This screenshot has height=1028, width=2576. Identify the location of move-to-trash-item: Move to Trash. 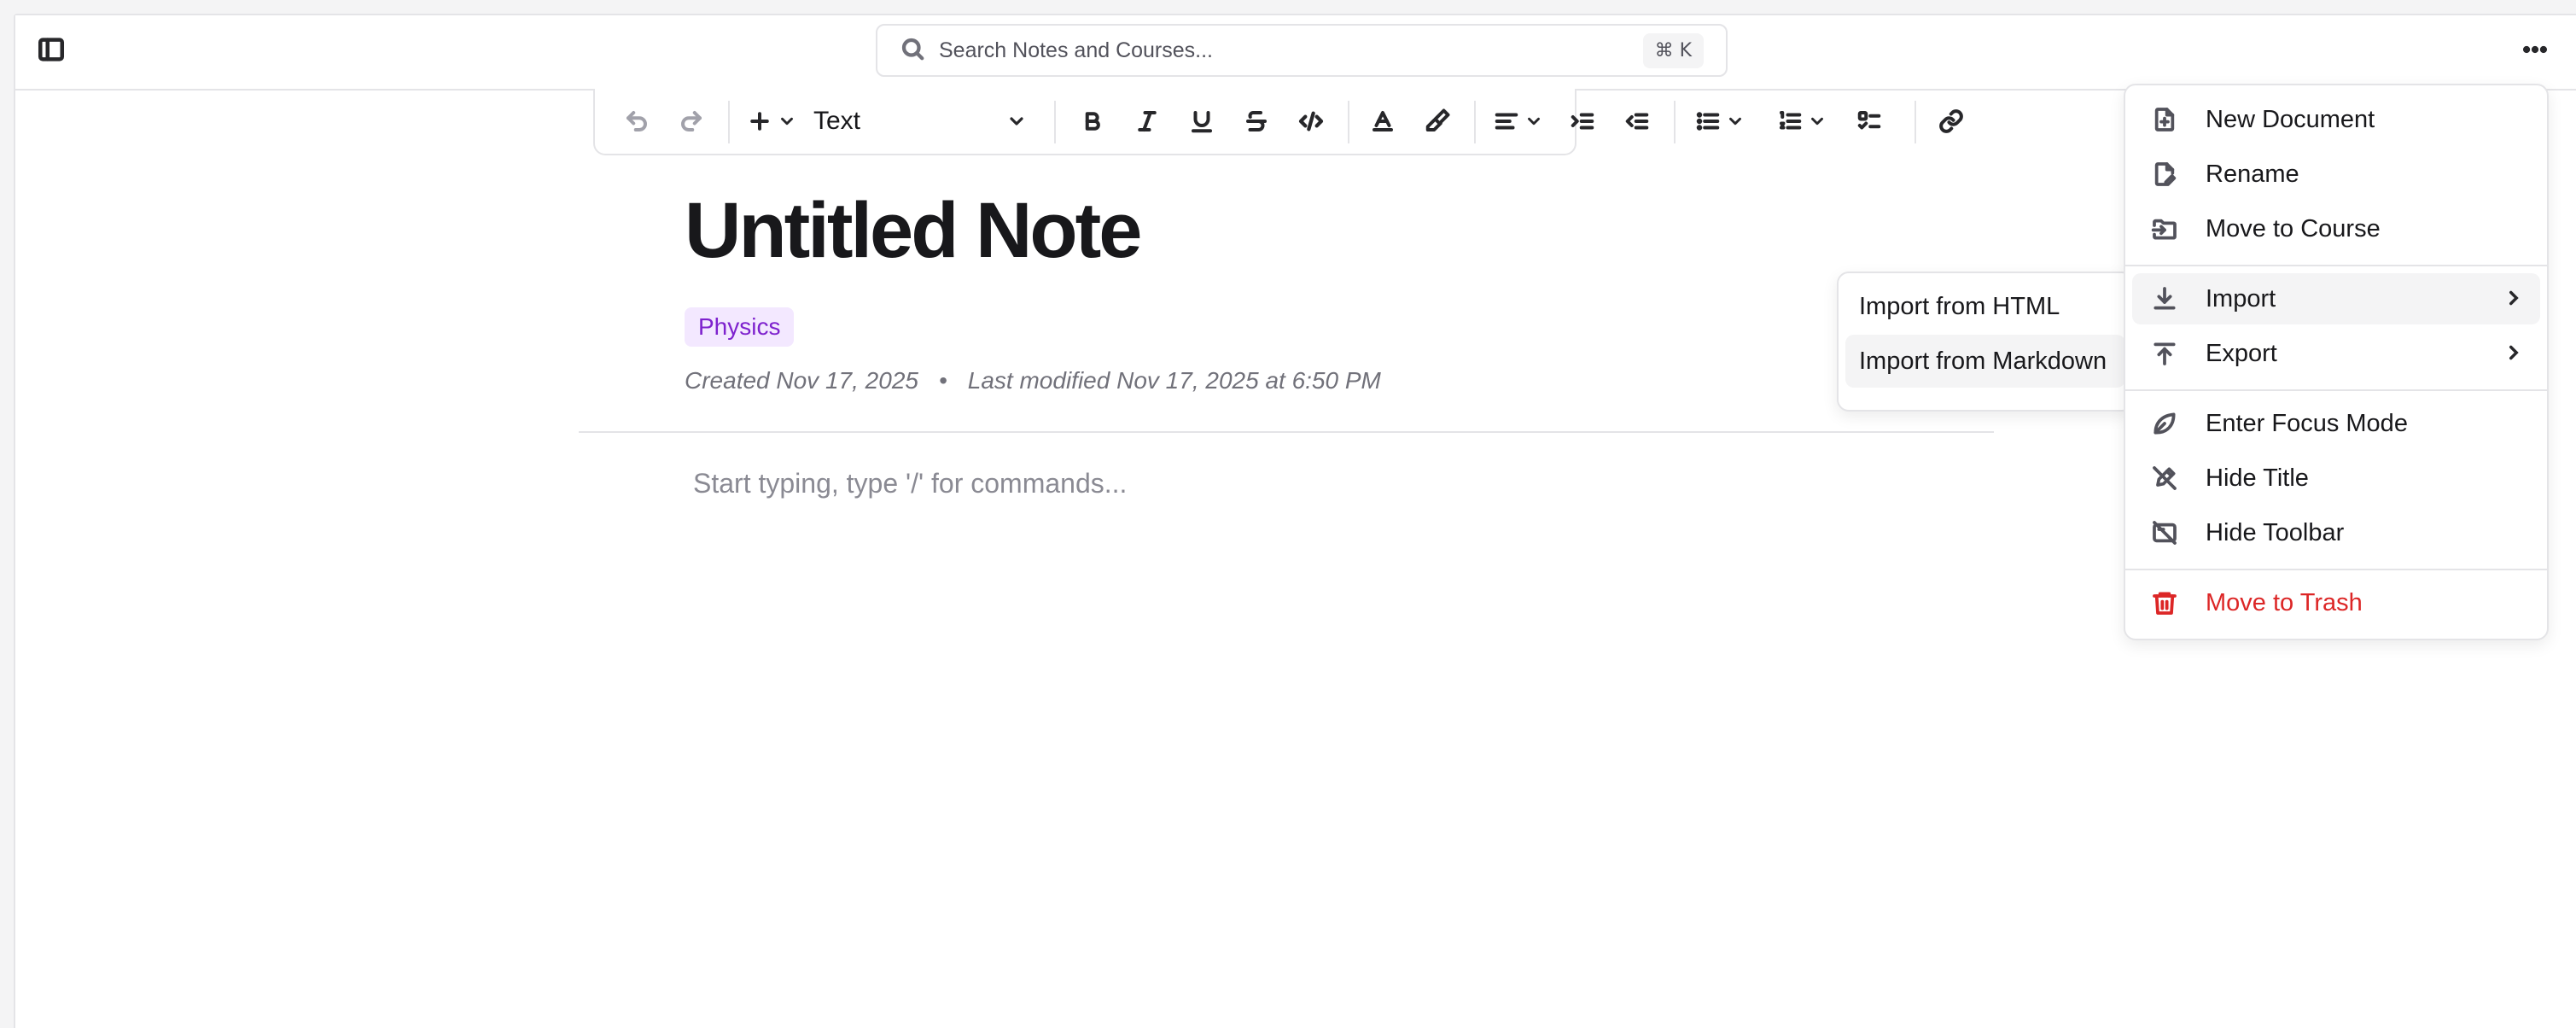
(2336, 602).